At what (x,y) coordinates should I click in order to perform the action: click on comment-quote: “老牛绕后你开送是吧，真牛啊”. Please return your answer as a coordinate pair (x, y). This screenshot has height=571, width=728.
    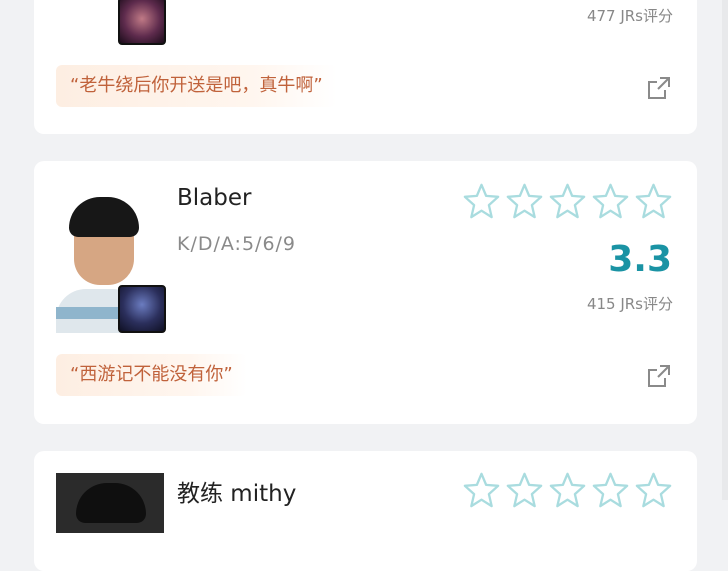
    Looking at the image, I should click on (196, 86).